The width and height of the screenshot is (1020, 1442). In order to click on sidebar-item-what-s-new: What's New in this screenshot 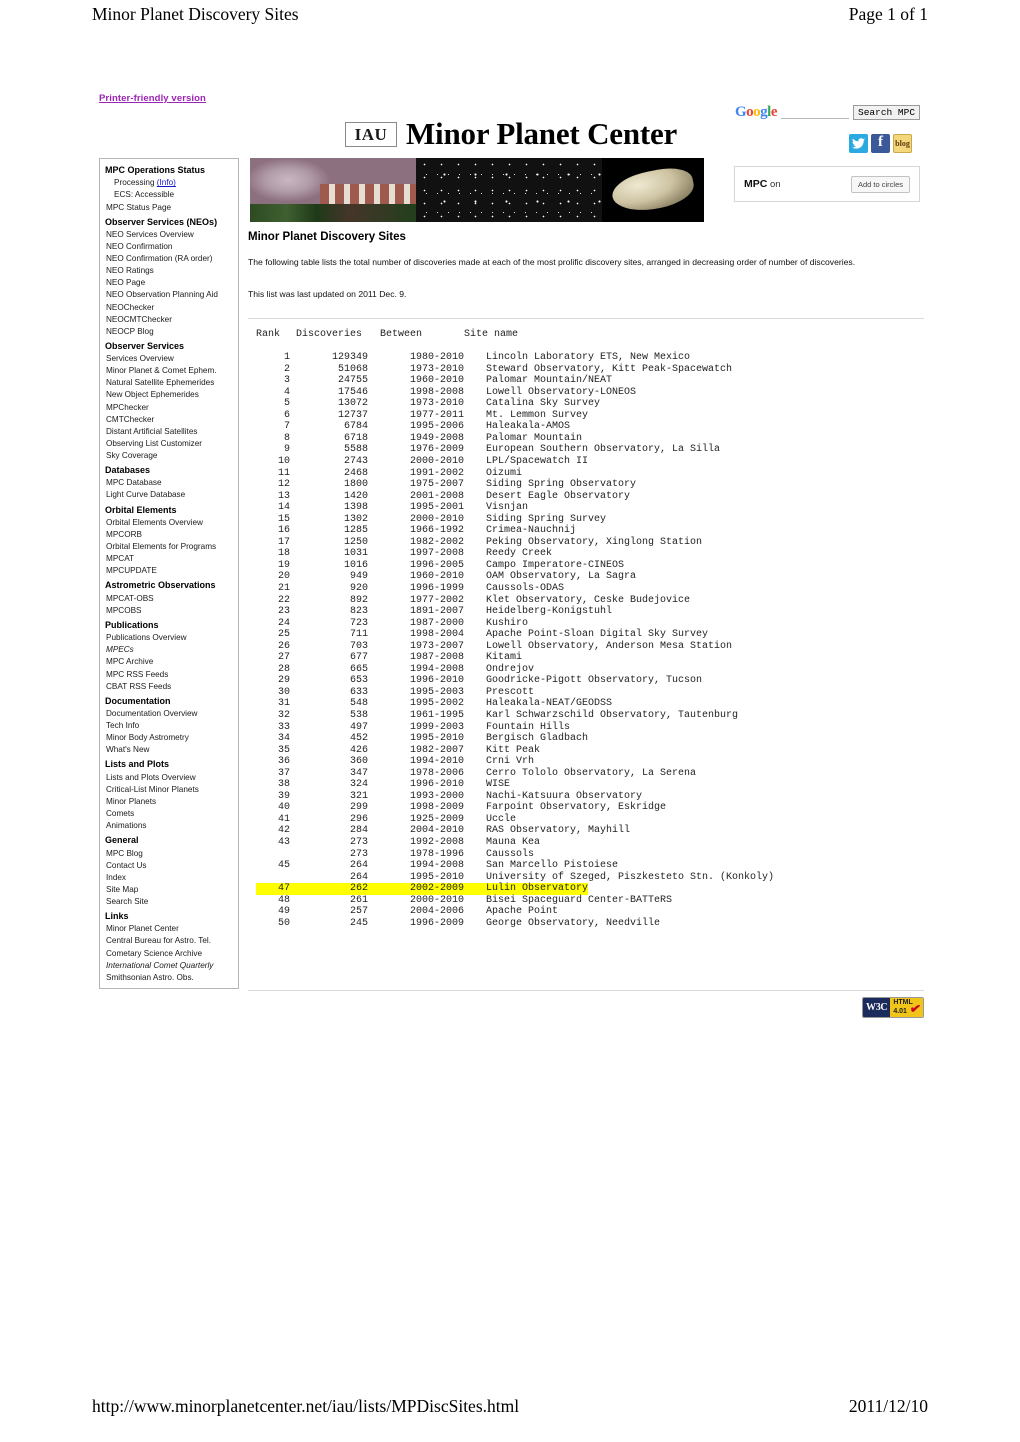, I will do `click(169, 750)`.